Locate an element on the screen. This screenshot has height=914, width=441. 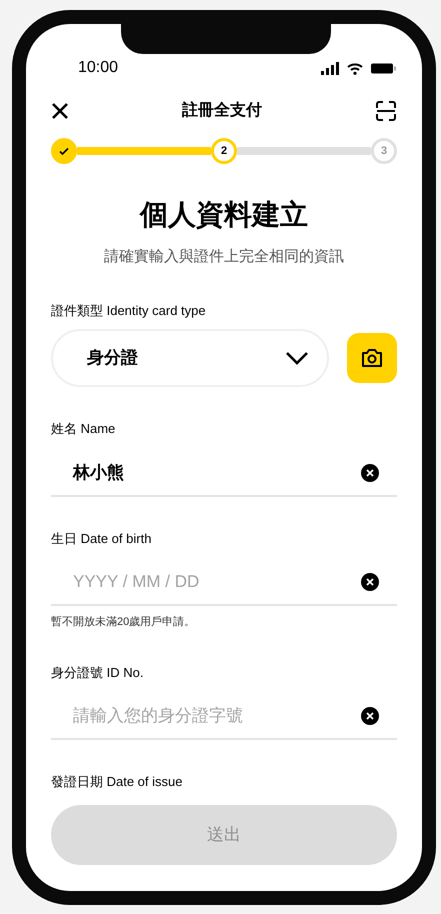
chevron-down-icon is located at coordinates (297, 358).